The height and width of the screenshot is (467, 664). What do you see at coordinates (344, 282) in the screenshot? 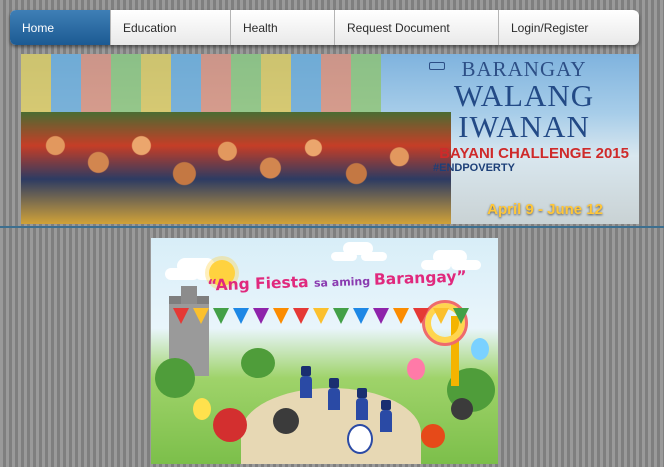
I see `poster-title-part2: sa aming` at bounding box center [344, 282].